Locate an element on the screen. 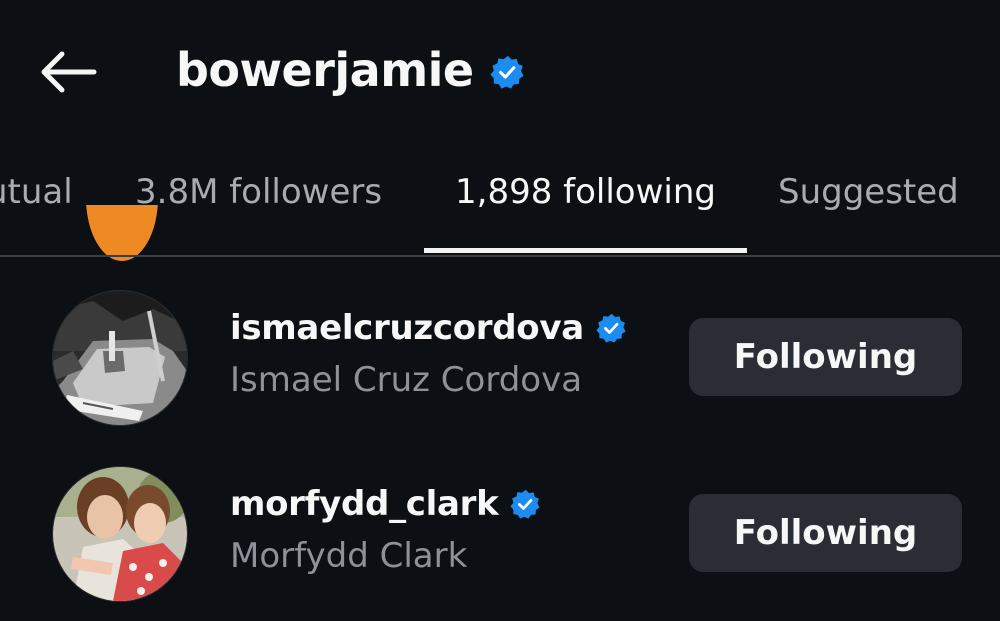 The height and width of the screenshot is (621, 1000). full-name: Morfydd Clark is located at coordinates (349, 556).